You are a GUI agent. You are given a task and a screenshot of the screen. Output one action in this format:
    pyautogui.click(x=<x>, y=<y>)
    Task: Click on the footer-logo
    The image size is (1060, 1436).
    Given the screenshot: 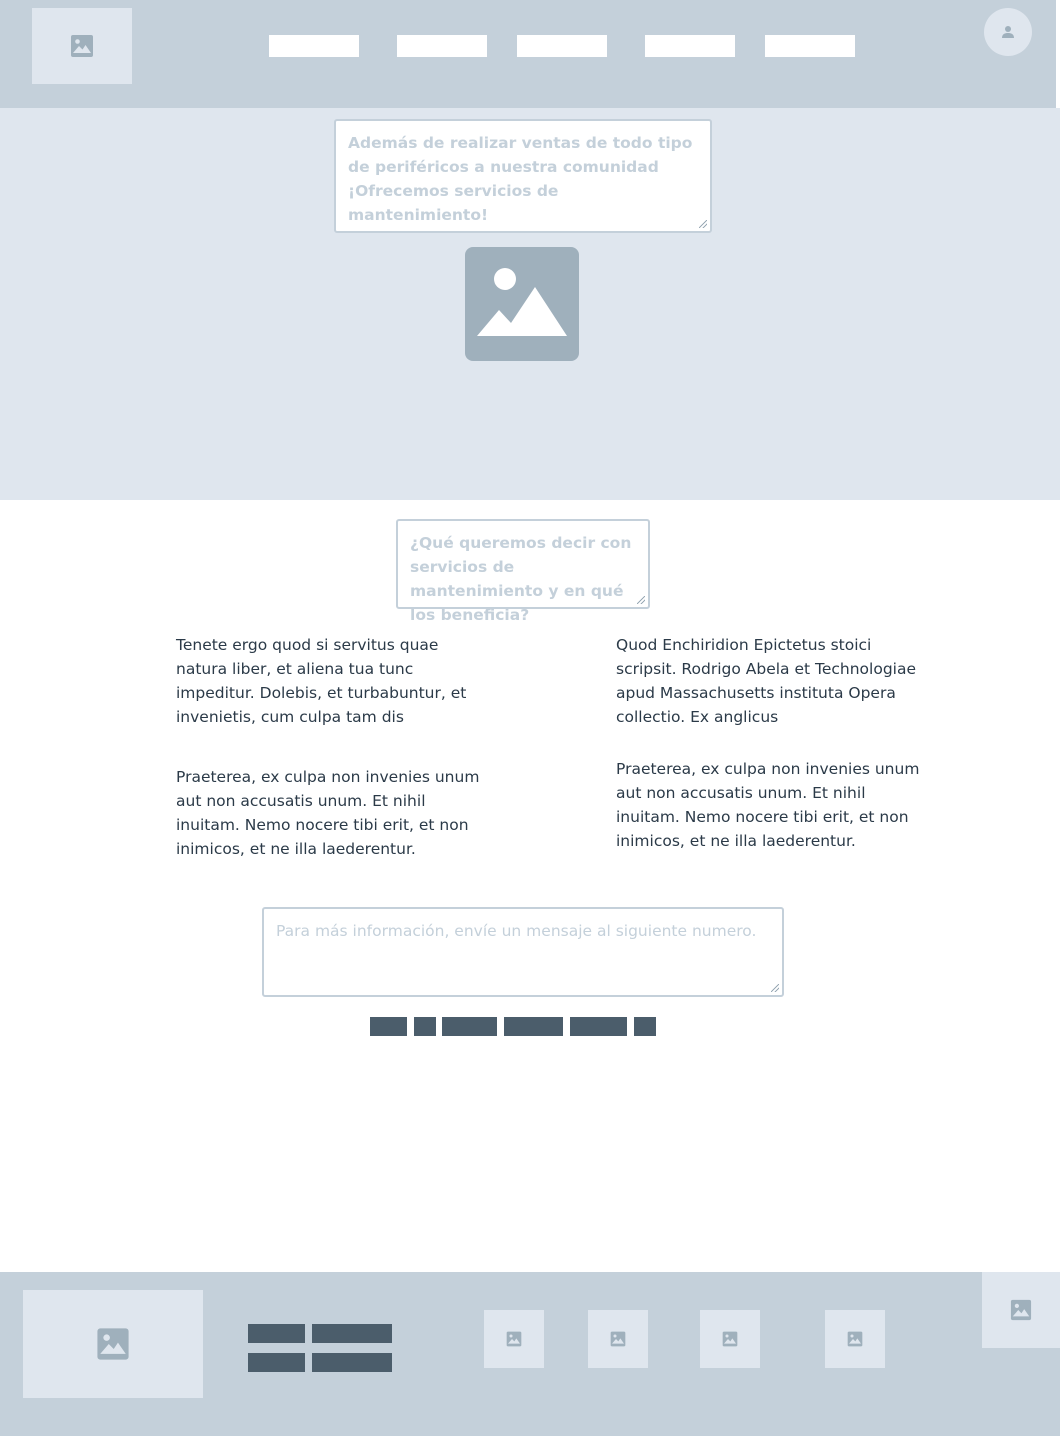 What is the action you would take?
    pyautogui.click(x=113, y=1344)
    